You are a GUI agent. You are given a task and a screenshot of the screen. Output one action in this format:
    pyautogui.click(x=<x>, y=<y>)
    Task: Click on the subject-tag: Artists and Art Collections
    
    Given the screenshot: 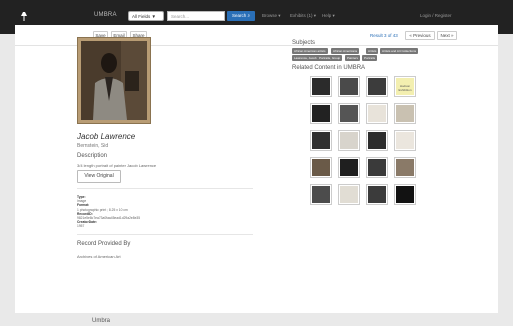 What is the action you would take?
    pyautogui.click(x=399, y=51)
    